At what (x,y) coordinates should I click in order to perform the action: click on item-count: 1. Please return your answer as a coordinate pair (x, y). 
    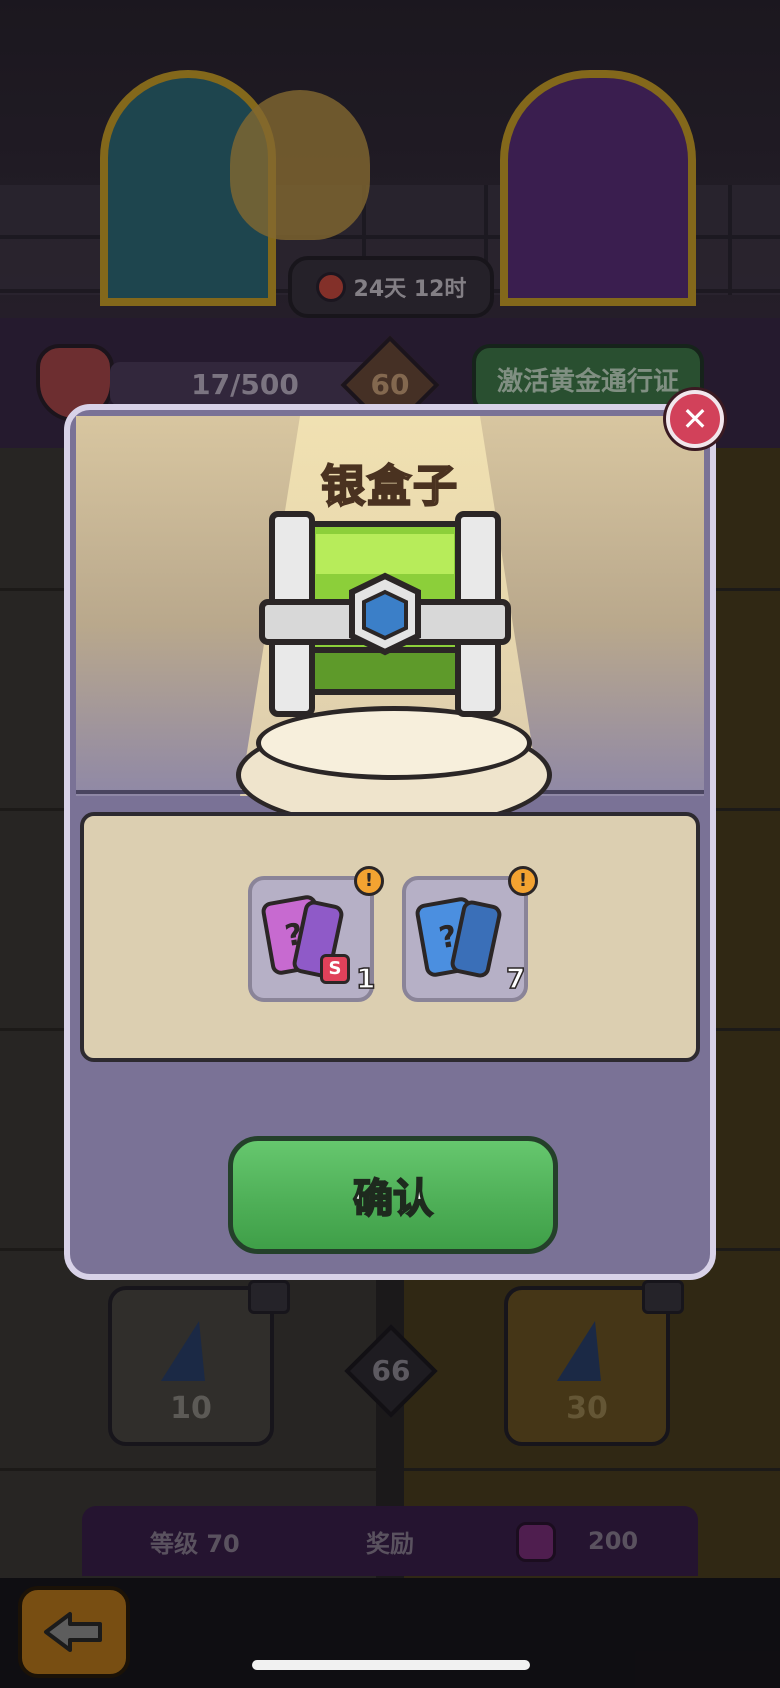
    Looking at the image, I should click on (365, 978).